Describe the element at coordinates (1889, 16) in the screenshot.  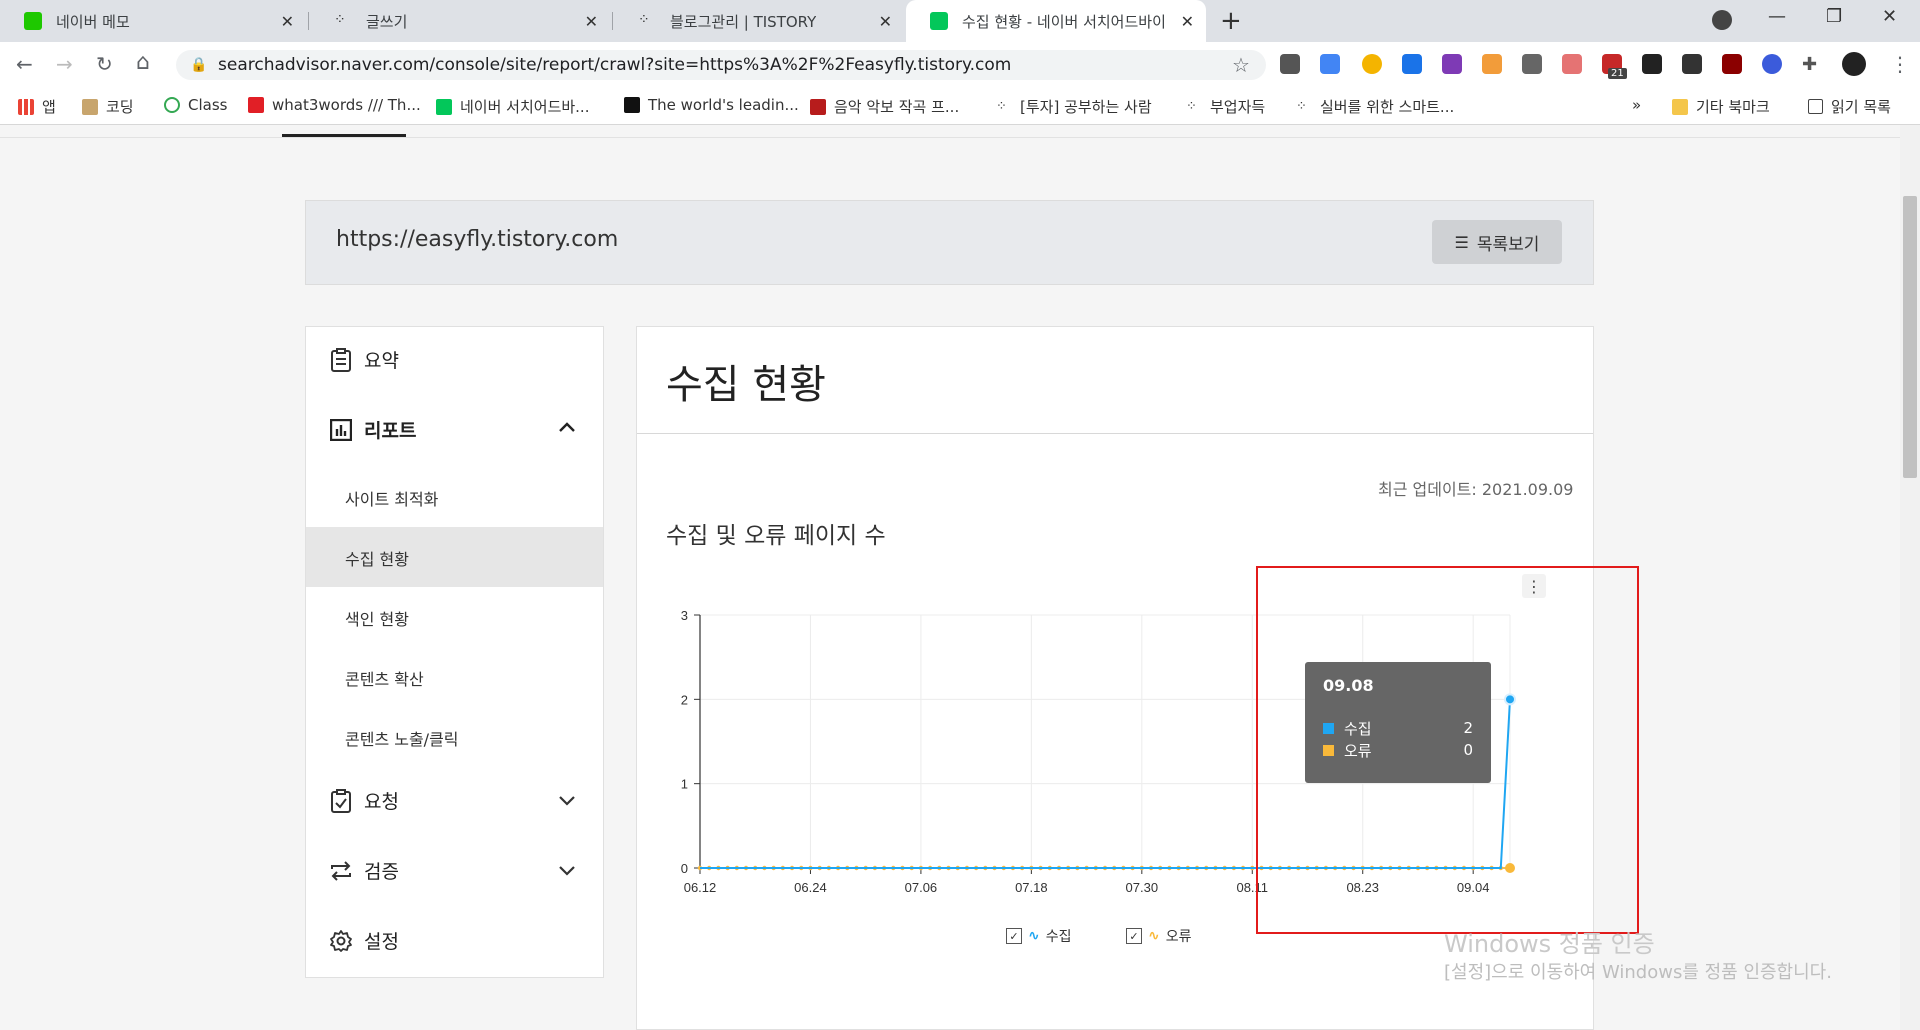
I see `close-window-icon: ✕` at that location.